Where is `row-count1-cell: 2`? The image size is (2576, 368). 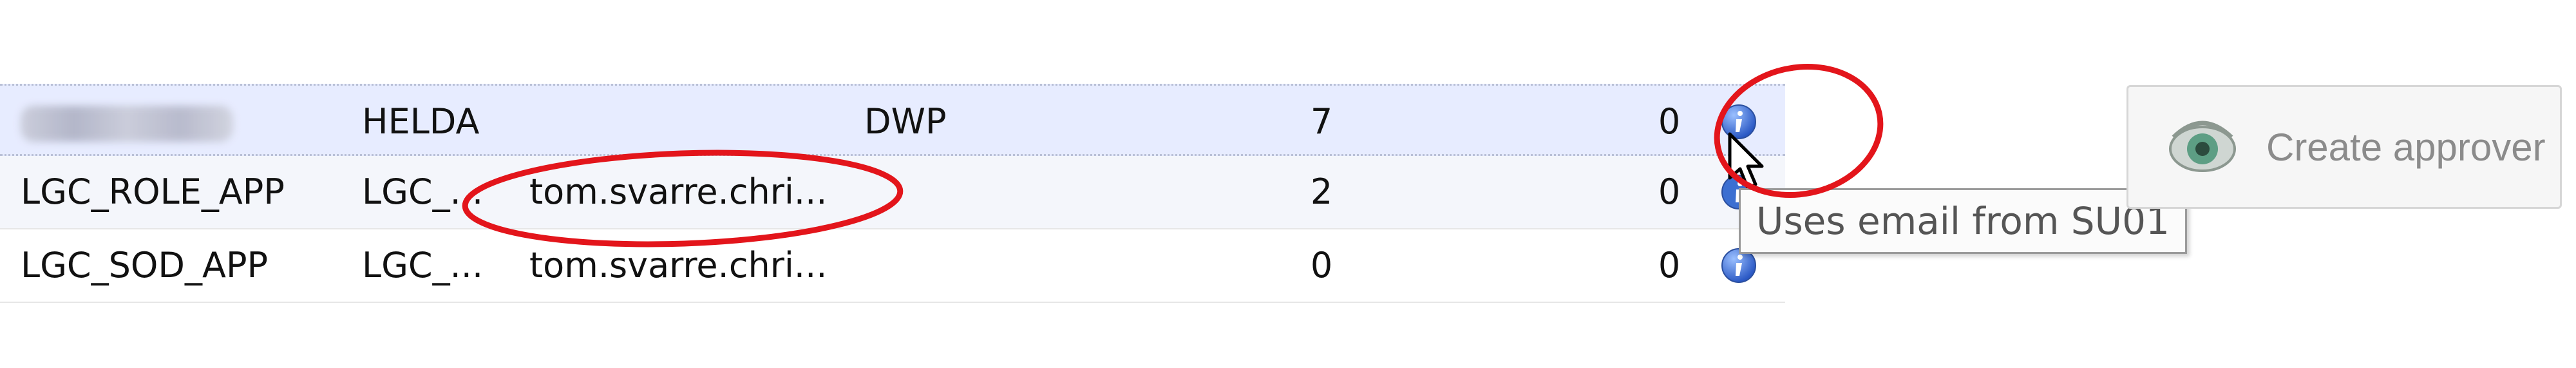 row-count1-cell: 2 is located at coordinates (1321, 191).